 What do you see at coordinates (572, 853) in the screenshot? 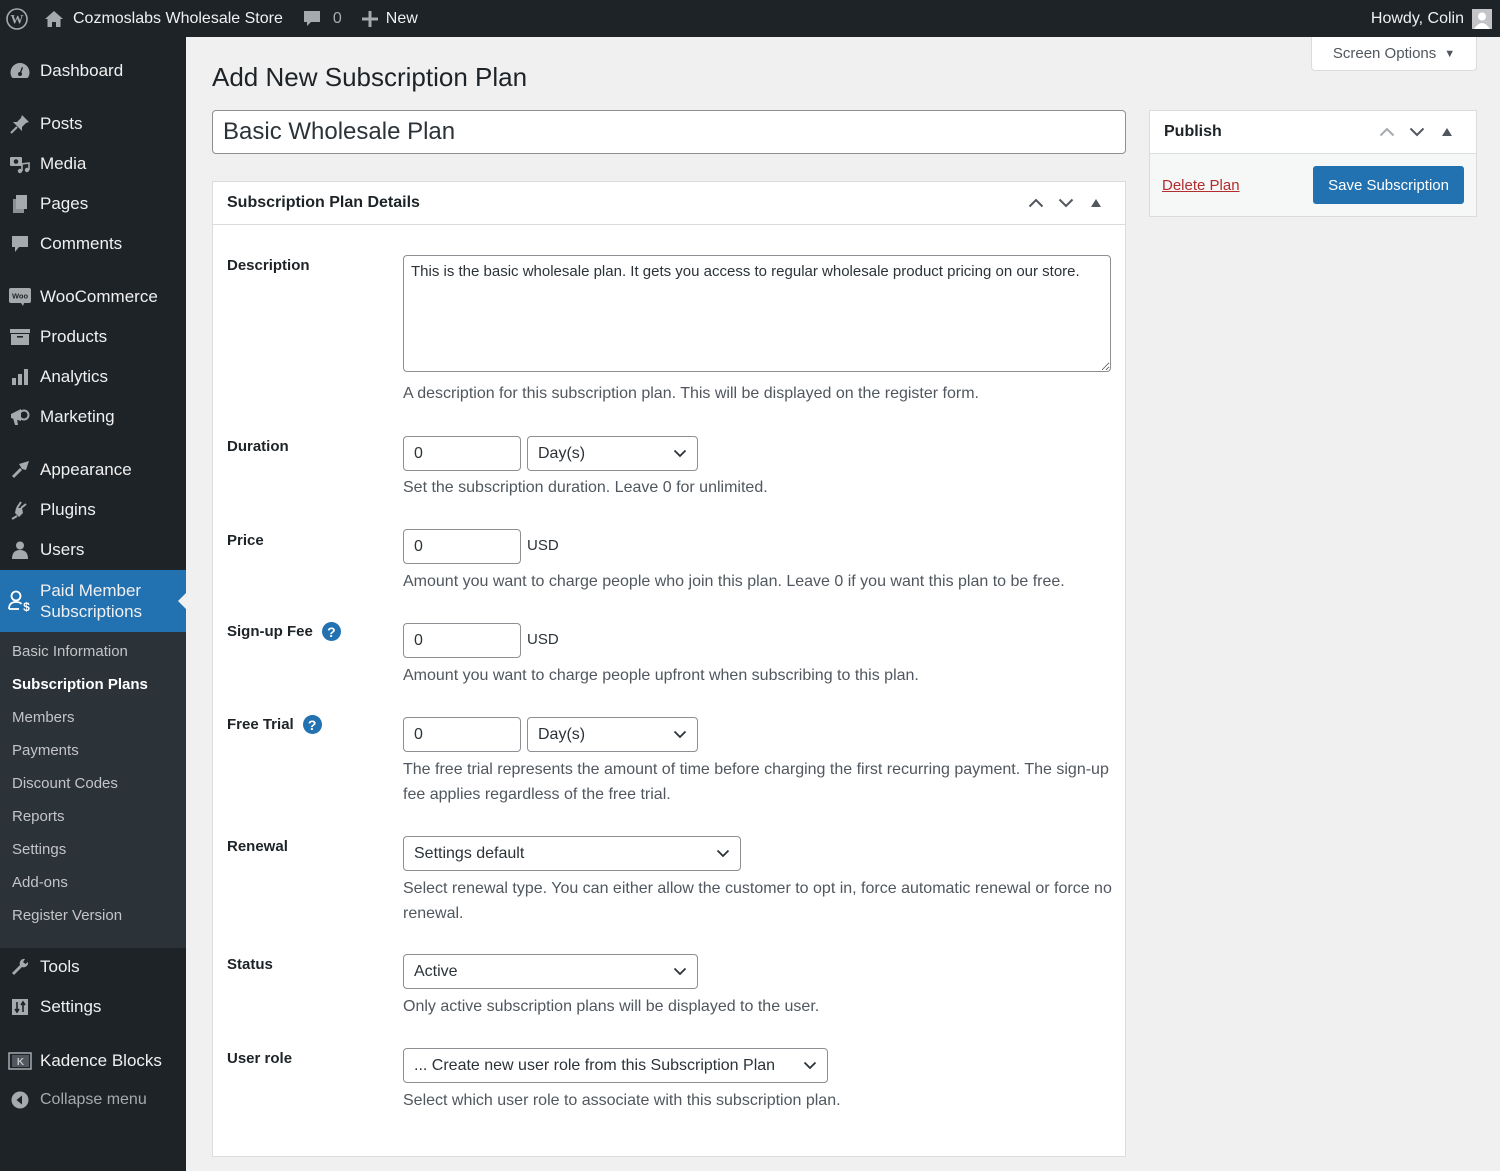
I see `renewal-select: Settings default` at bounding box center [572, 853].